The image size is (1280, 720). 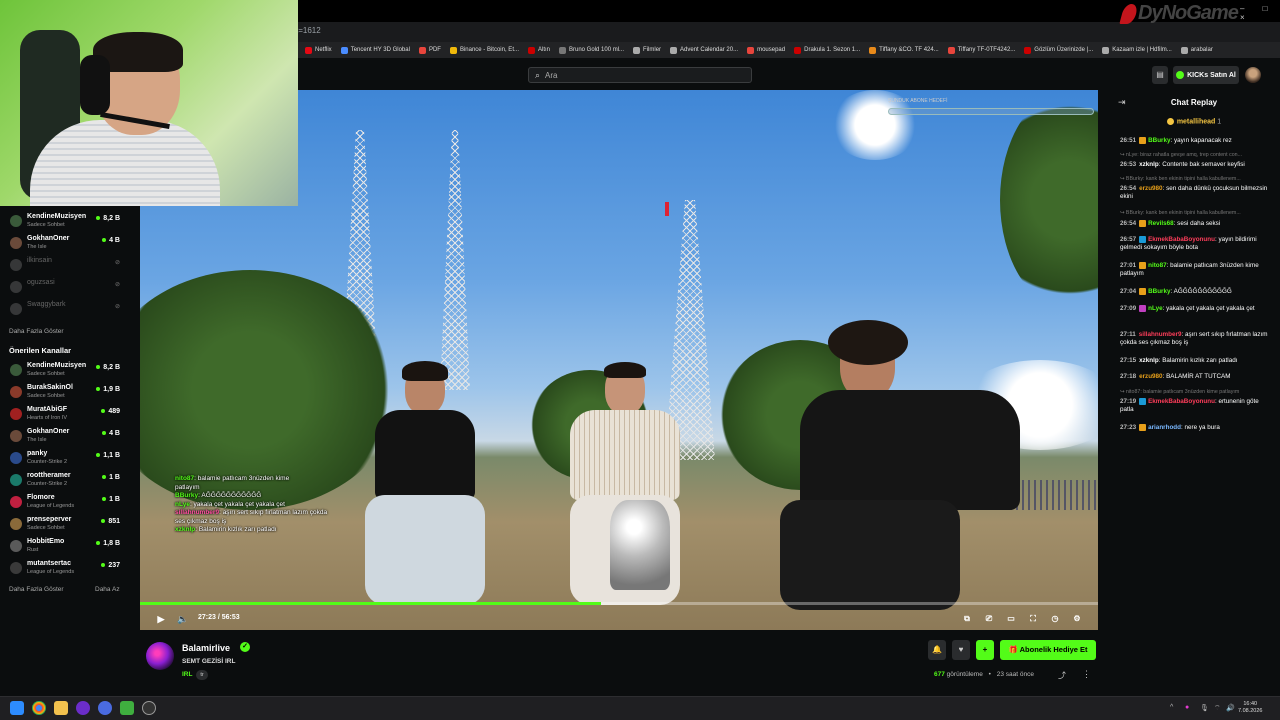 I want to click on chrome-icon, so click(x=39, y=708).